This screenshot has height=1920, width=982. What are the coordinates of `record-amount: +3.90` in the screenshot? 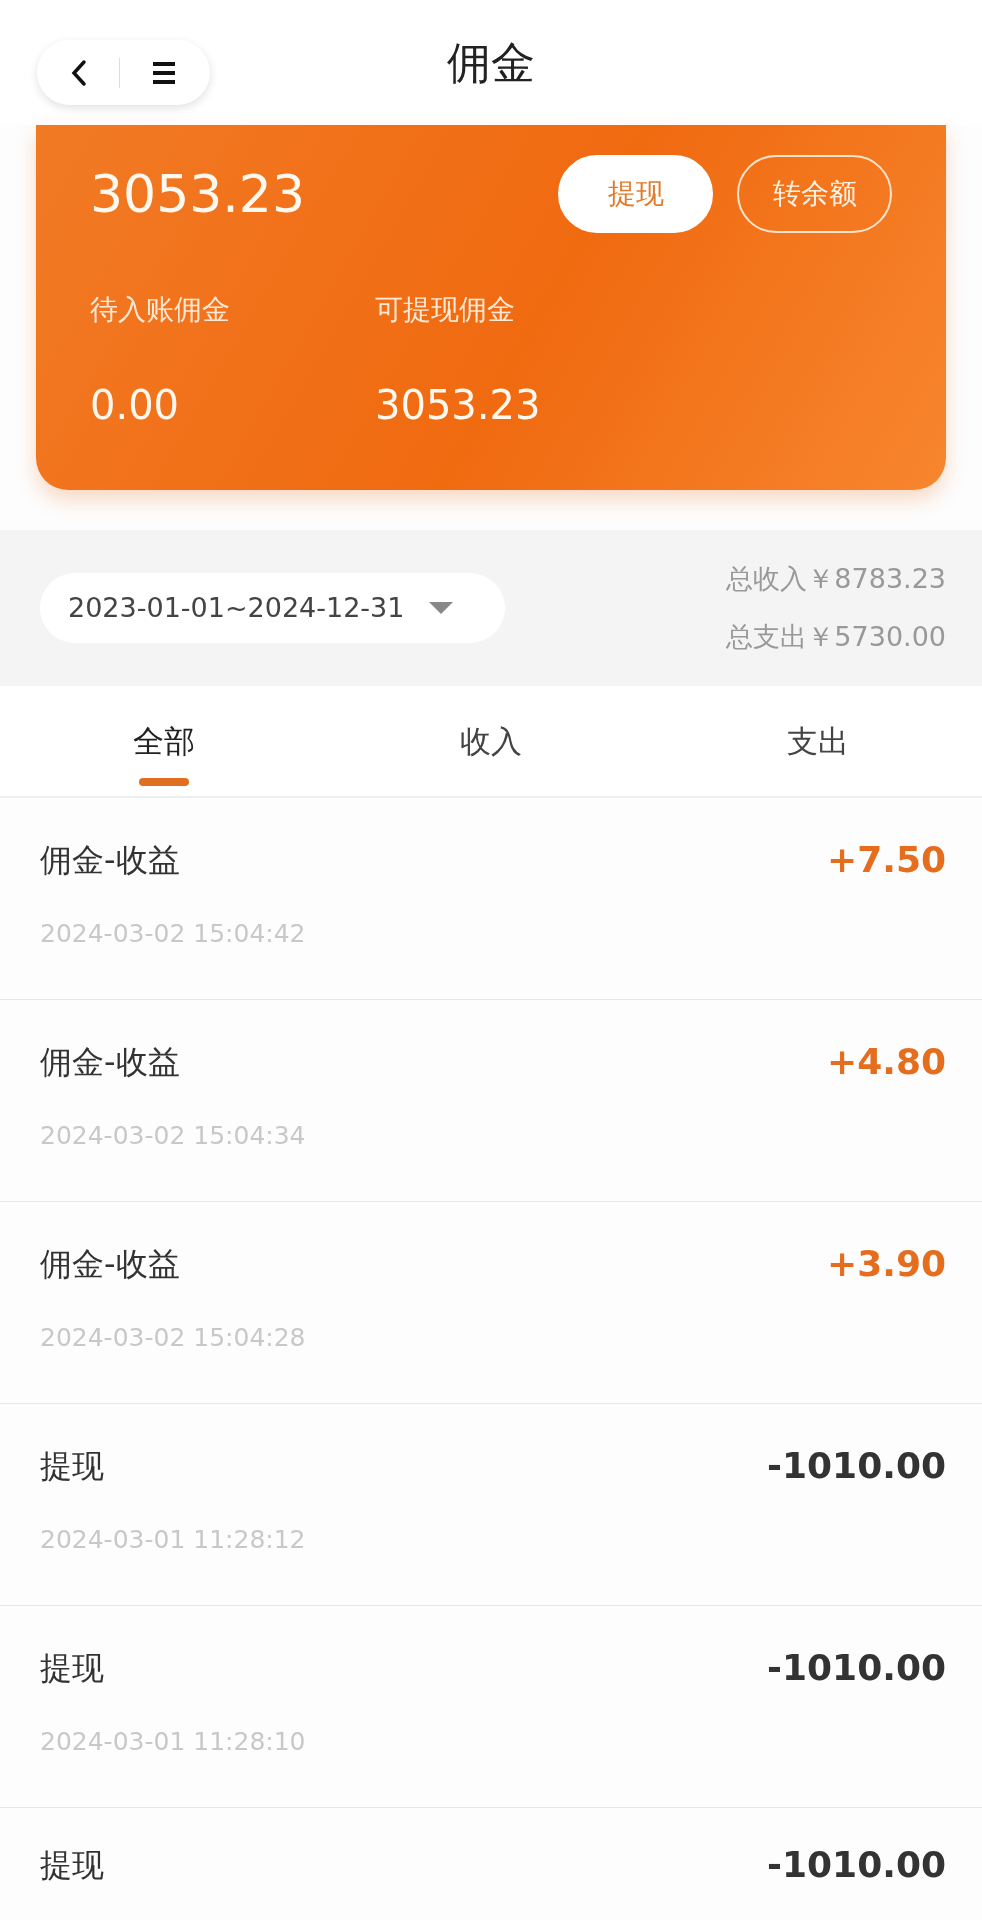 It's located at (886, 1264).